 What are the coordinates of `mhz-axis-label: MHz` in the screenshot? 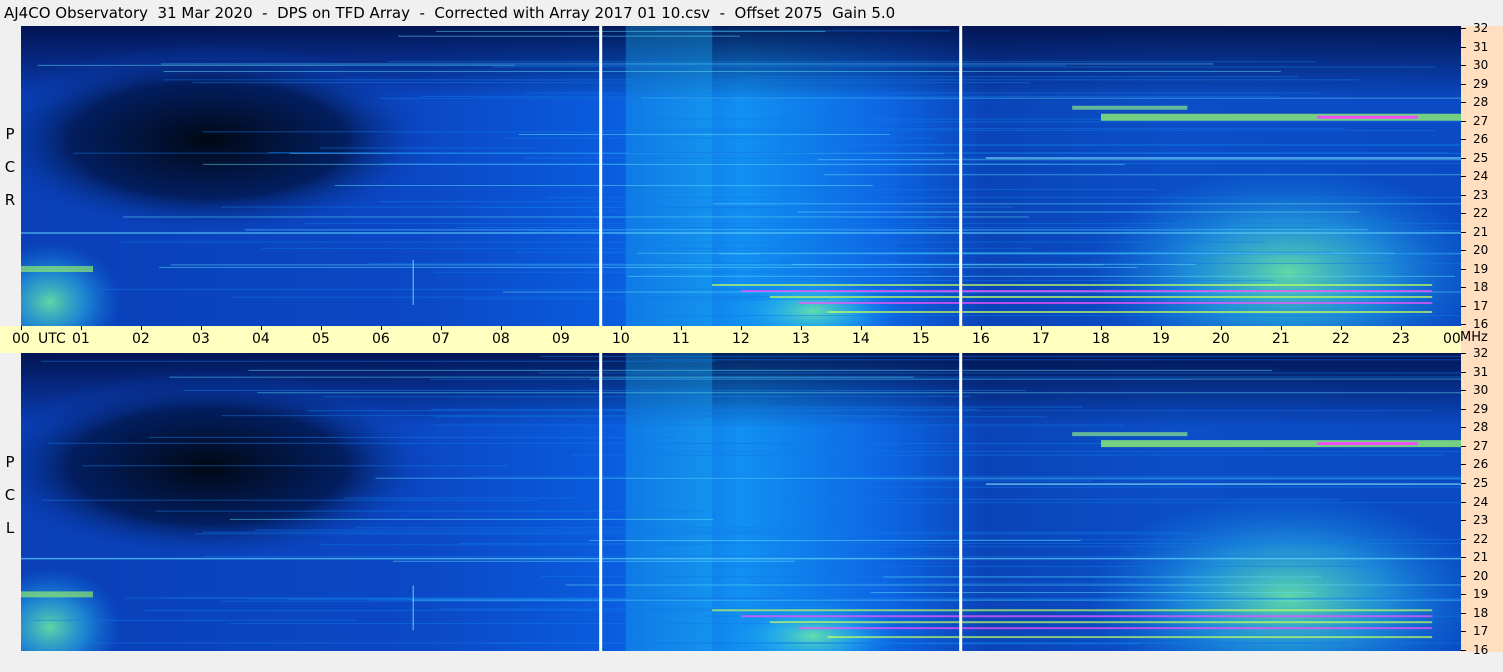 It's located at (1474, 337).